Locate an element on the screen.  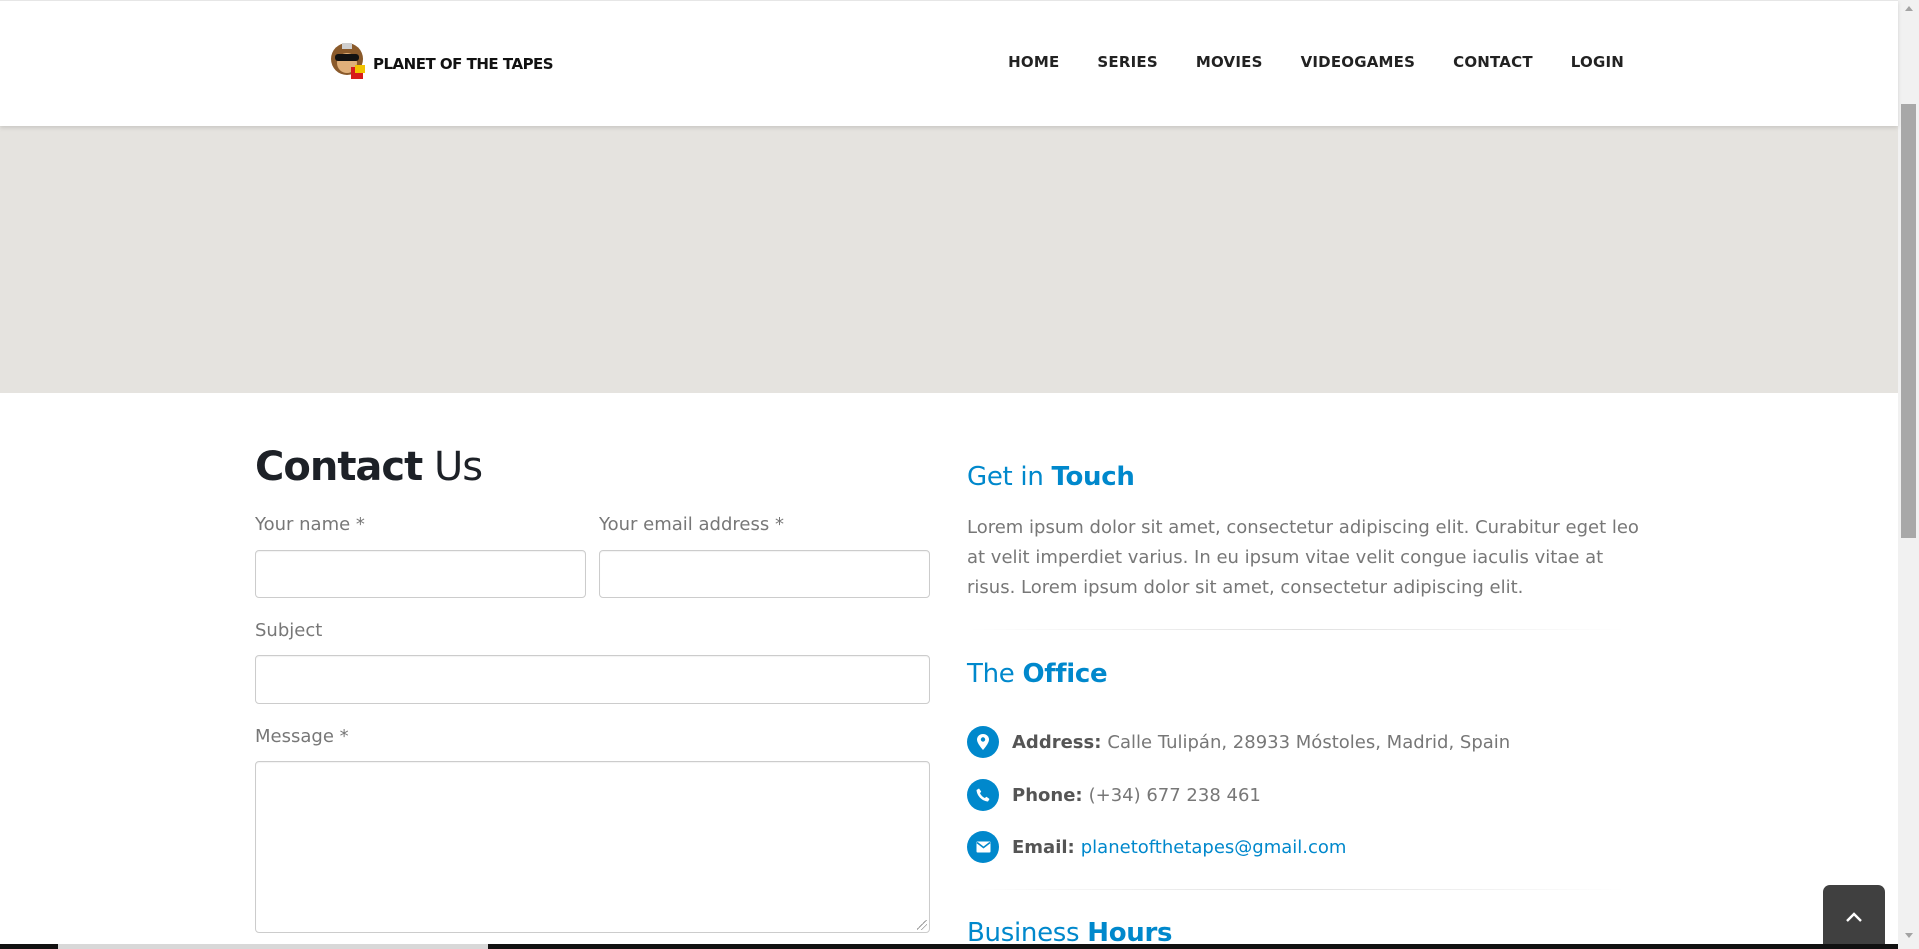
phone-icon is located at coordinates (983, 795).